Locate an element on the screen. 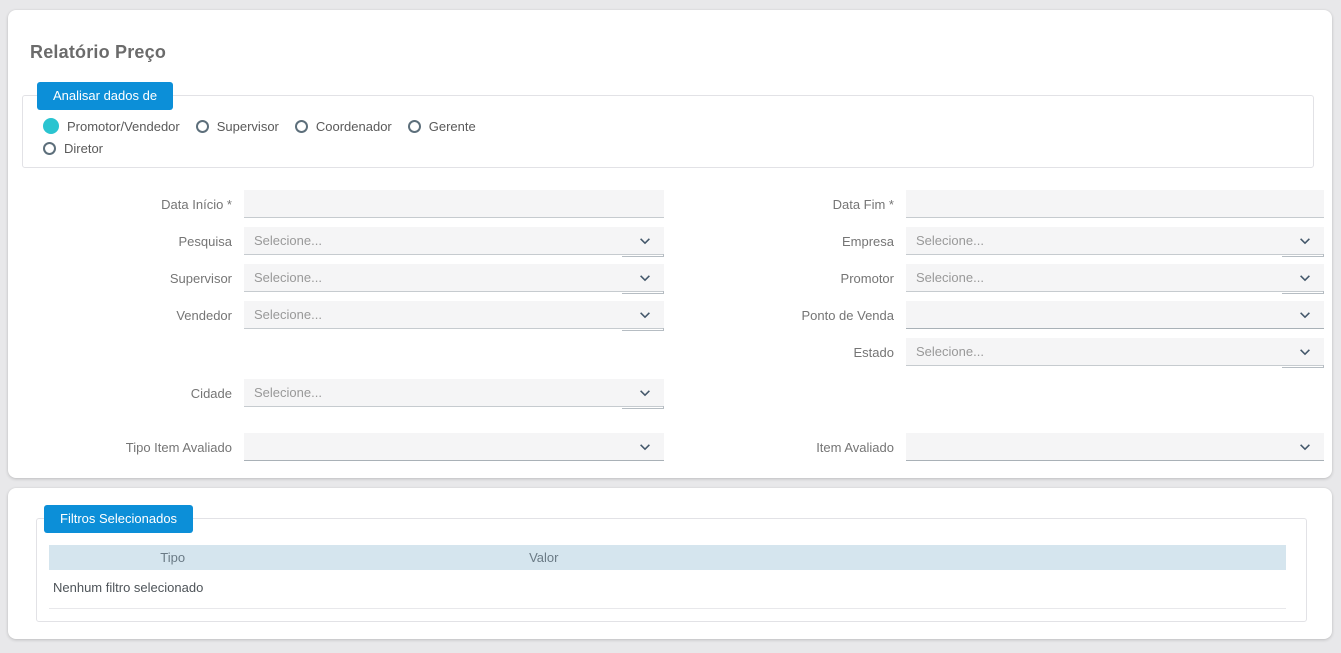  label-item-avaliado: Item Avaliado is located at coordinates (855, 447).